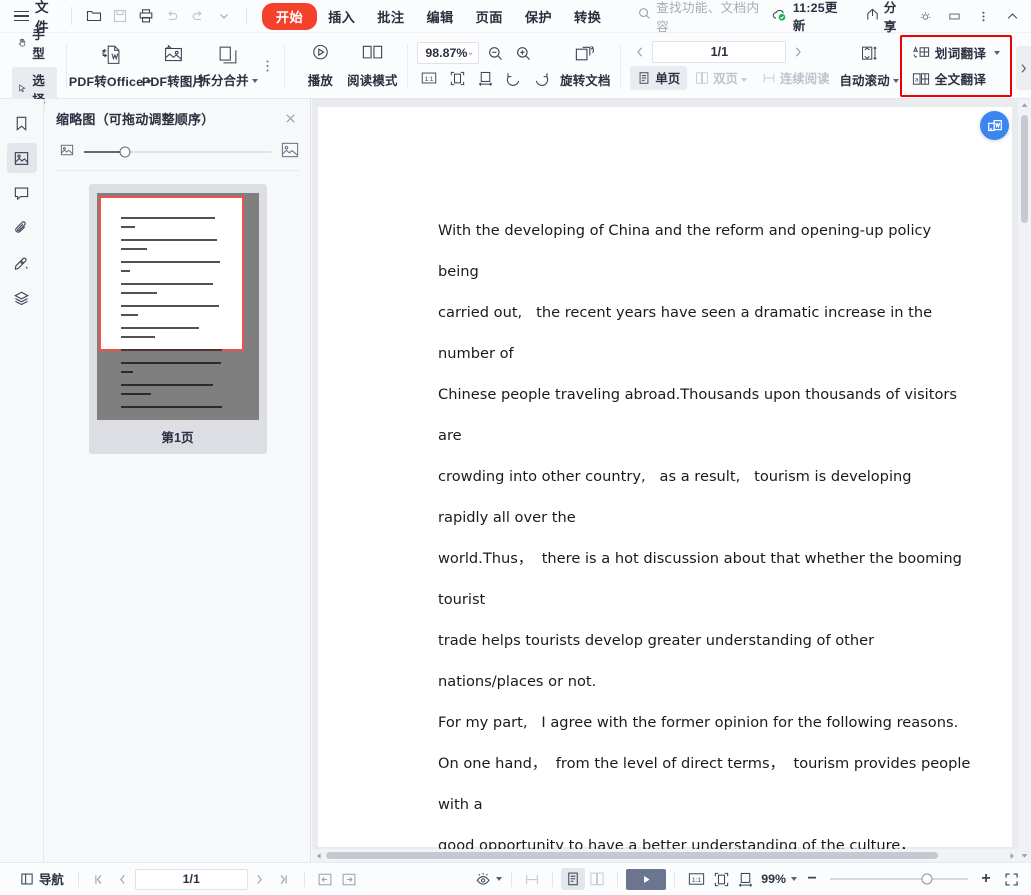  Describe the element at coordinates (705, 17) in the screenshot. I see `search-input: 查找功能、文档内容` at that location.